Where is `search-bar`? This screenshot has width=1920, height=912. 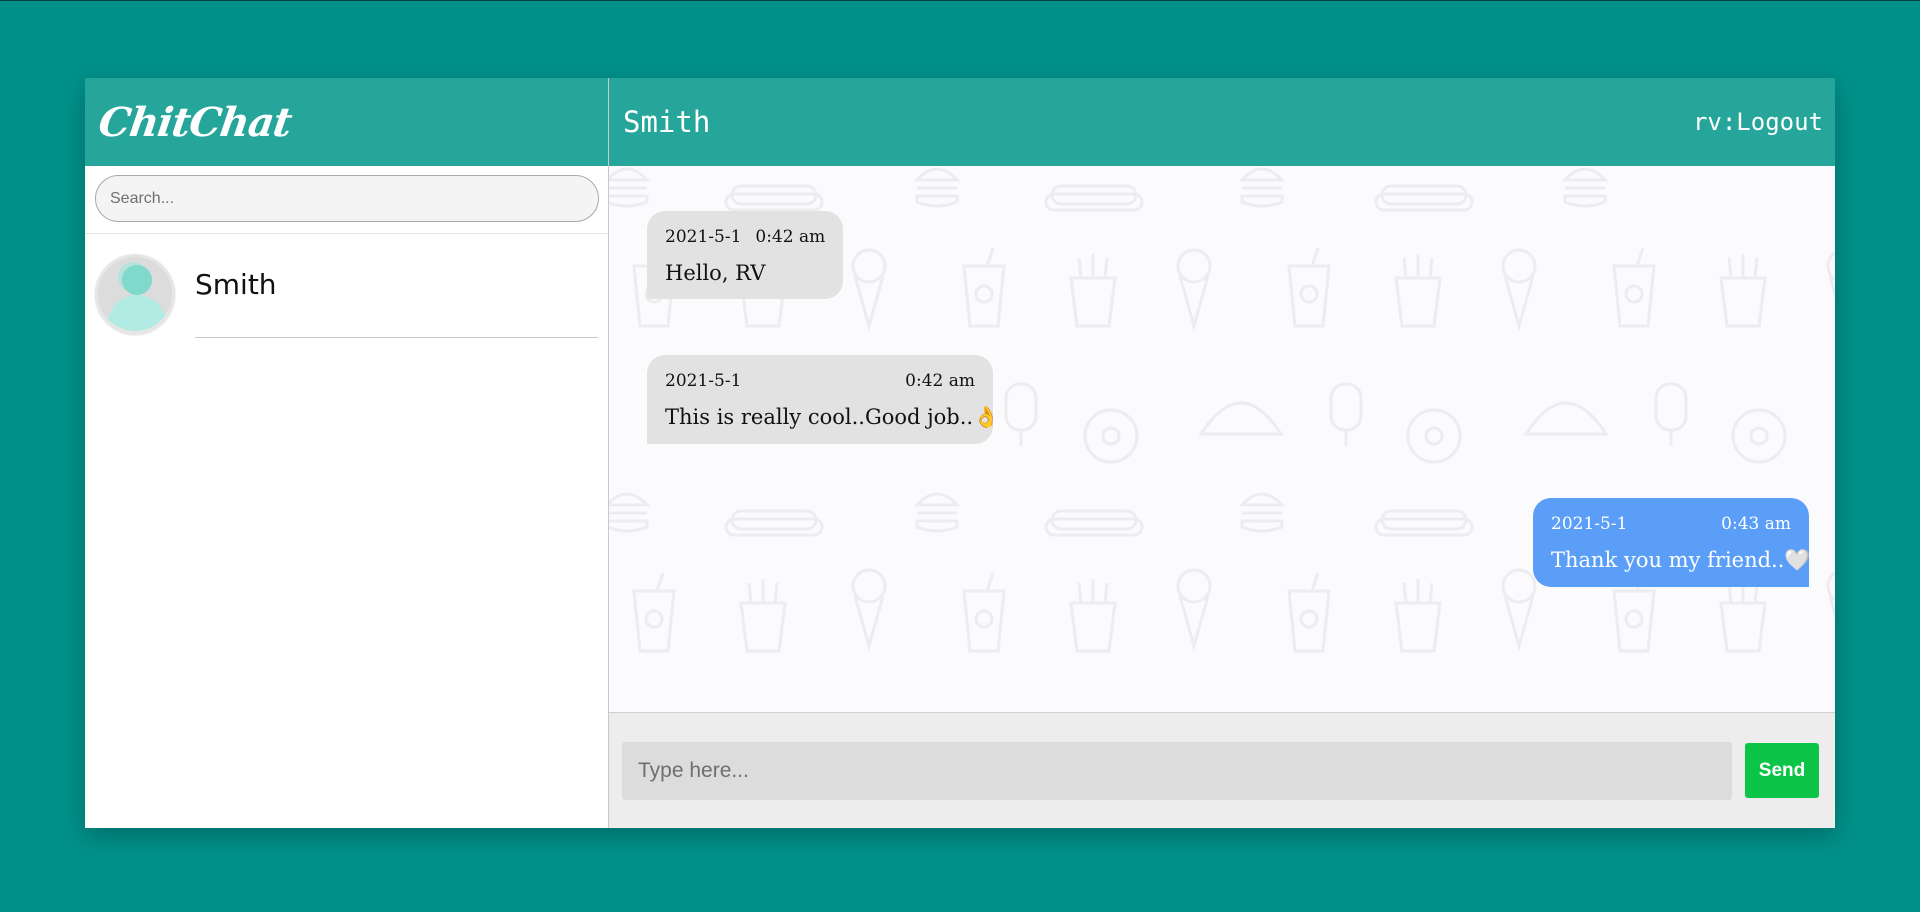
search-bar is located at coordinates (346, 200).